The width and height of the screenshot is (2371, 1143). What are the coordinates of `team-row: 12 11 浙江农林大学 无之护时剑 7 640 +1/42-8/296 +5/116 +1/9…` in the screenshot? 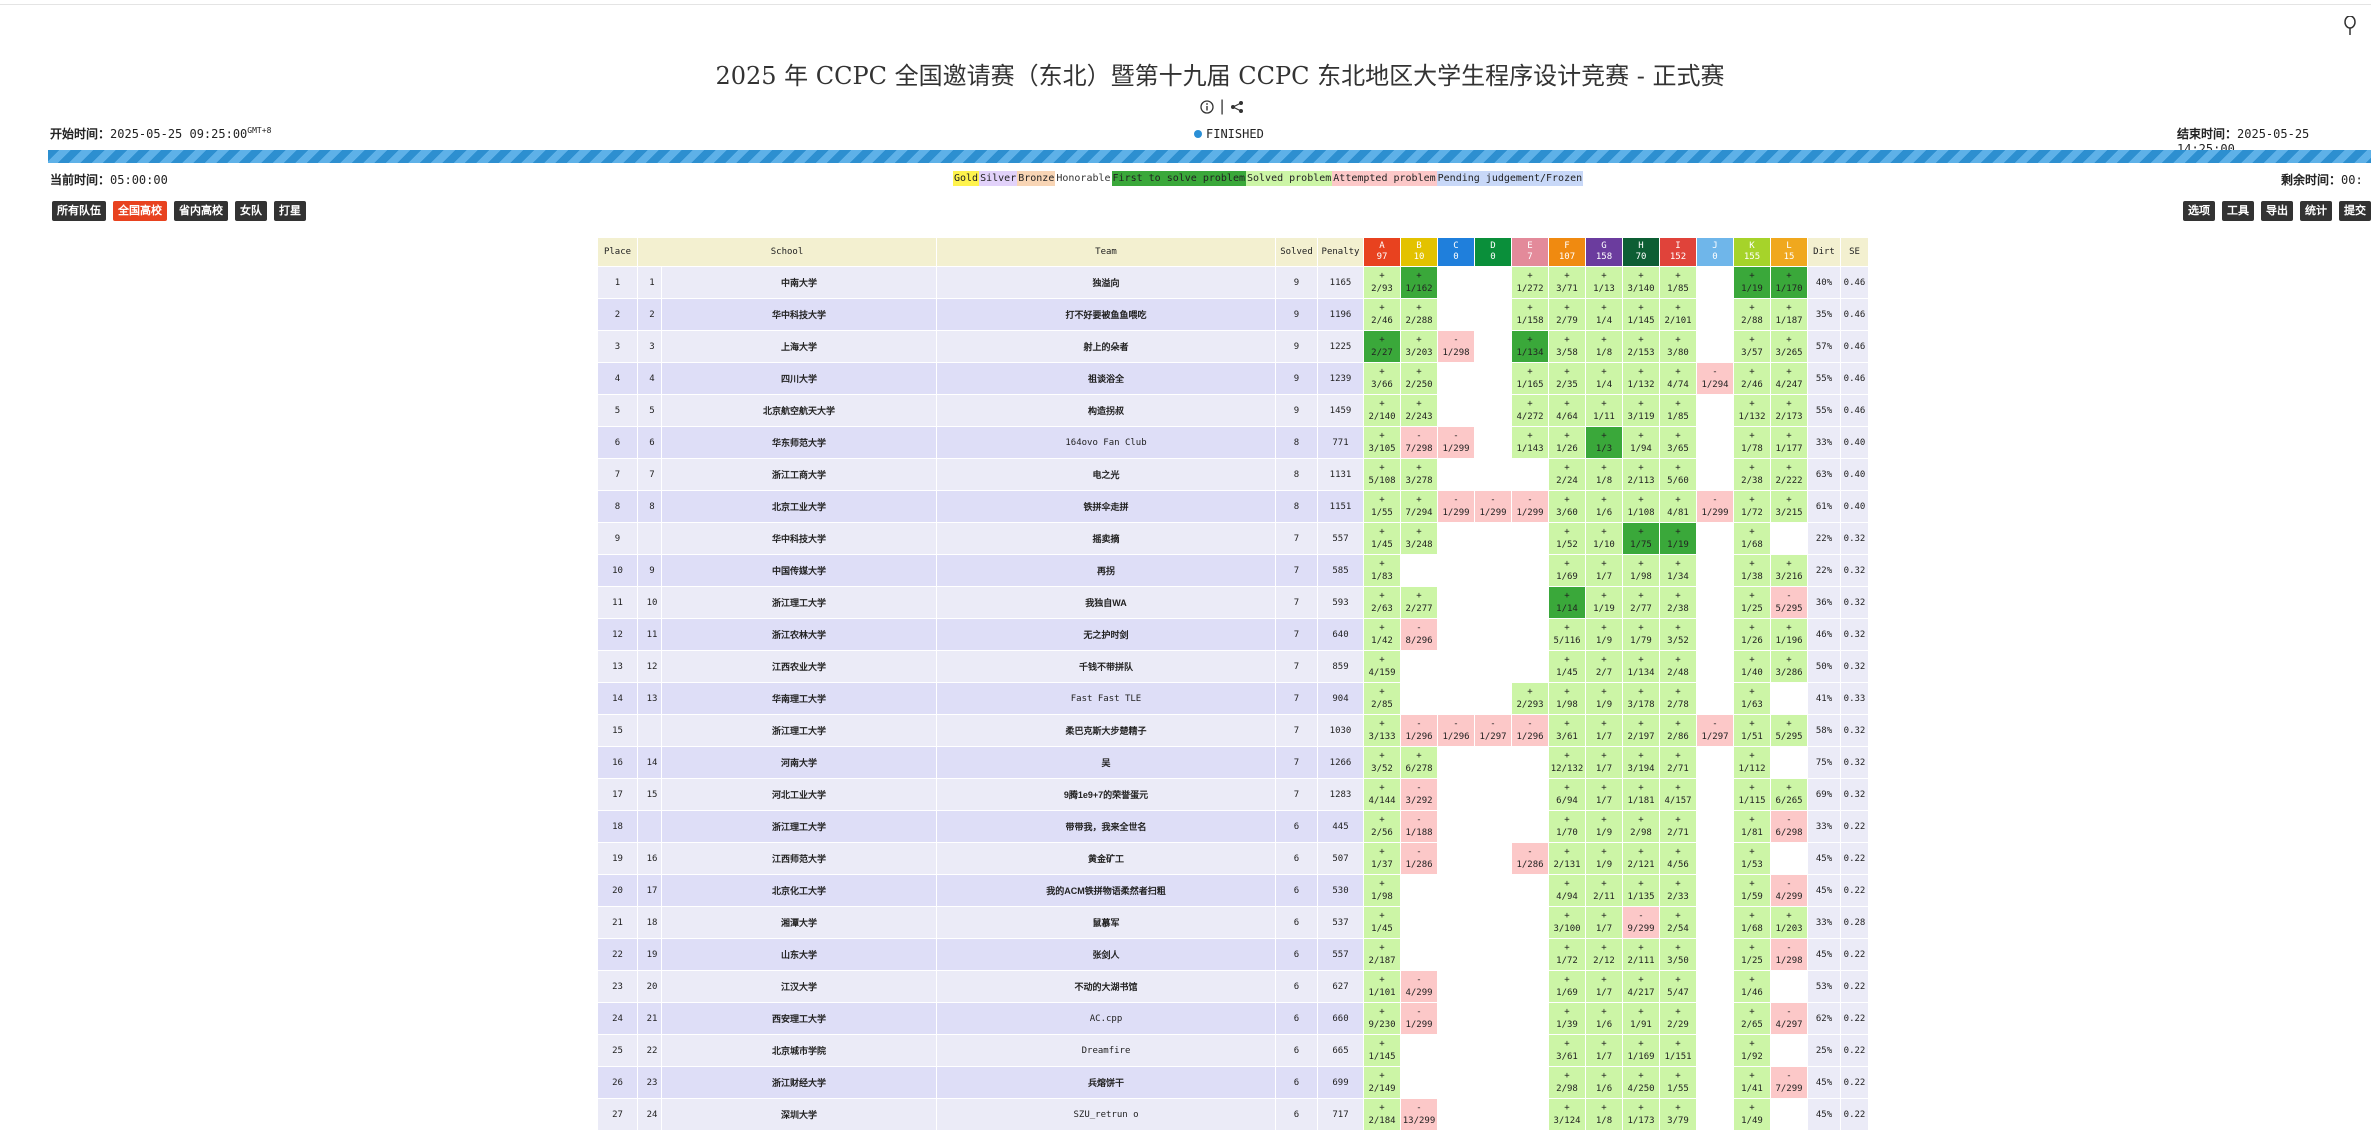 It's located at (1233, 634).